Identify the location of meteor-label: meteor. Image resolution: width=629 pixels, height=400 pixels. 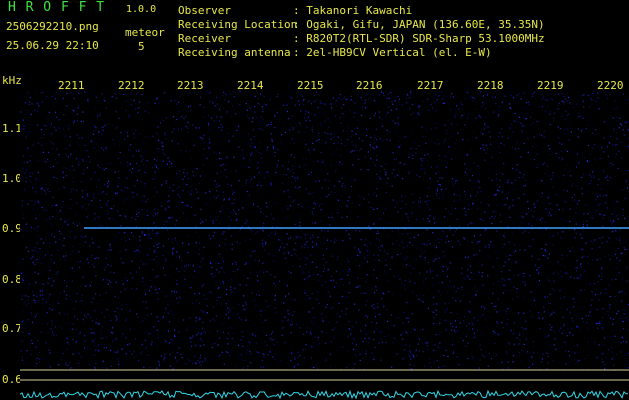
(145, 32).